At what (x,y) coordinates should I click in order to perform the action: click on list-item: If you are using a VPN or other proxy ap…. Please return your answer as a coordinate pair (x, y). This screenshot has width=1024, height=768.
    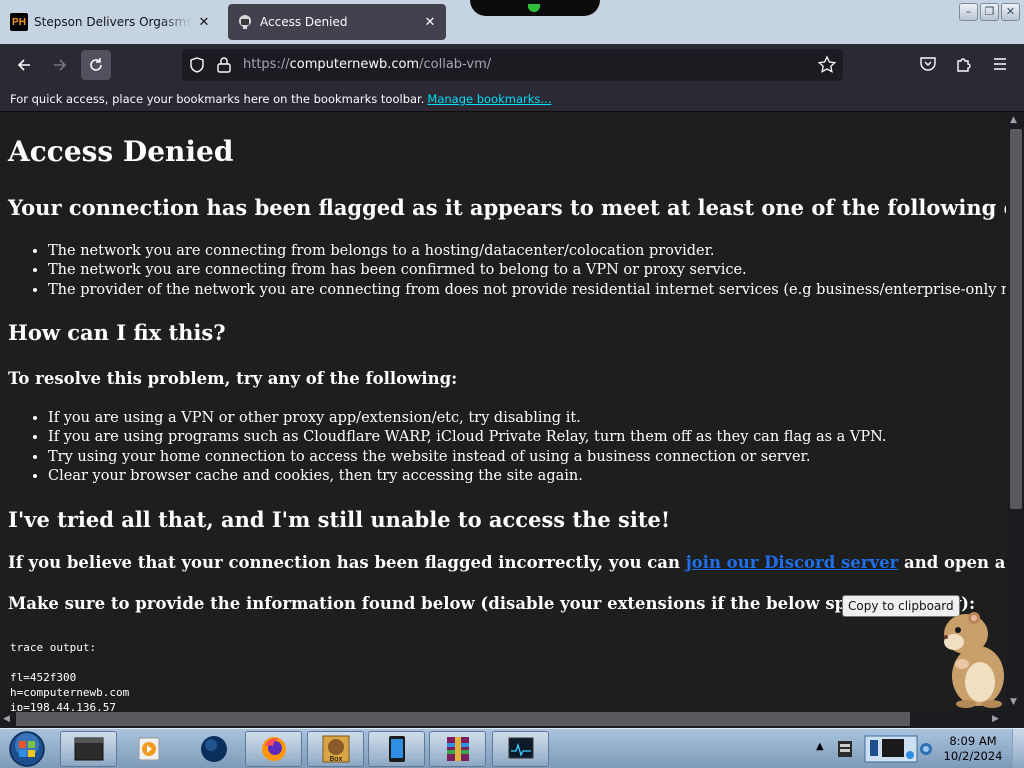
    Looking at the image, I should click on (467, 418).